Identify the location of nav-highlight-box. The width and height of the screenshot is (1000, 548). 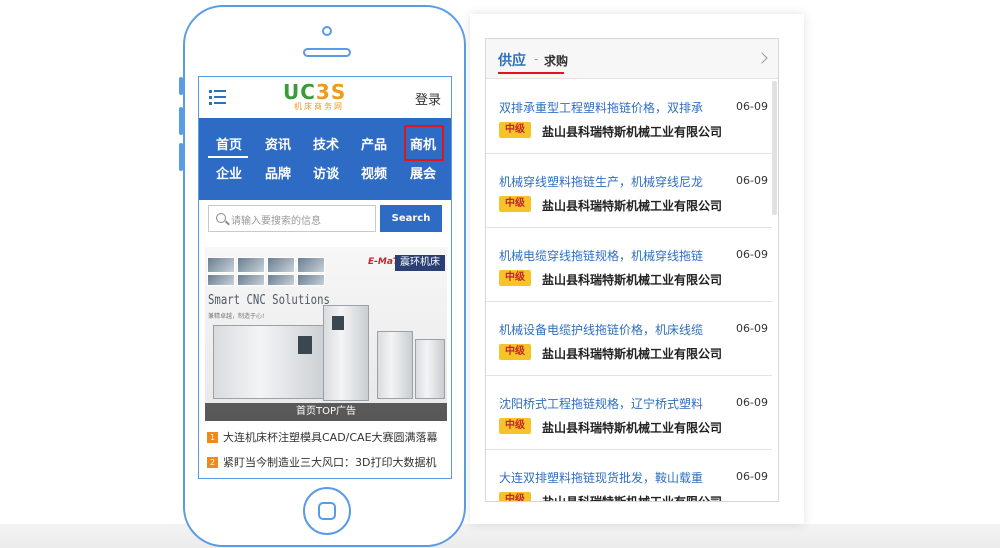
(424, 143).